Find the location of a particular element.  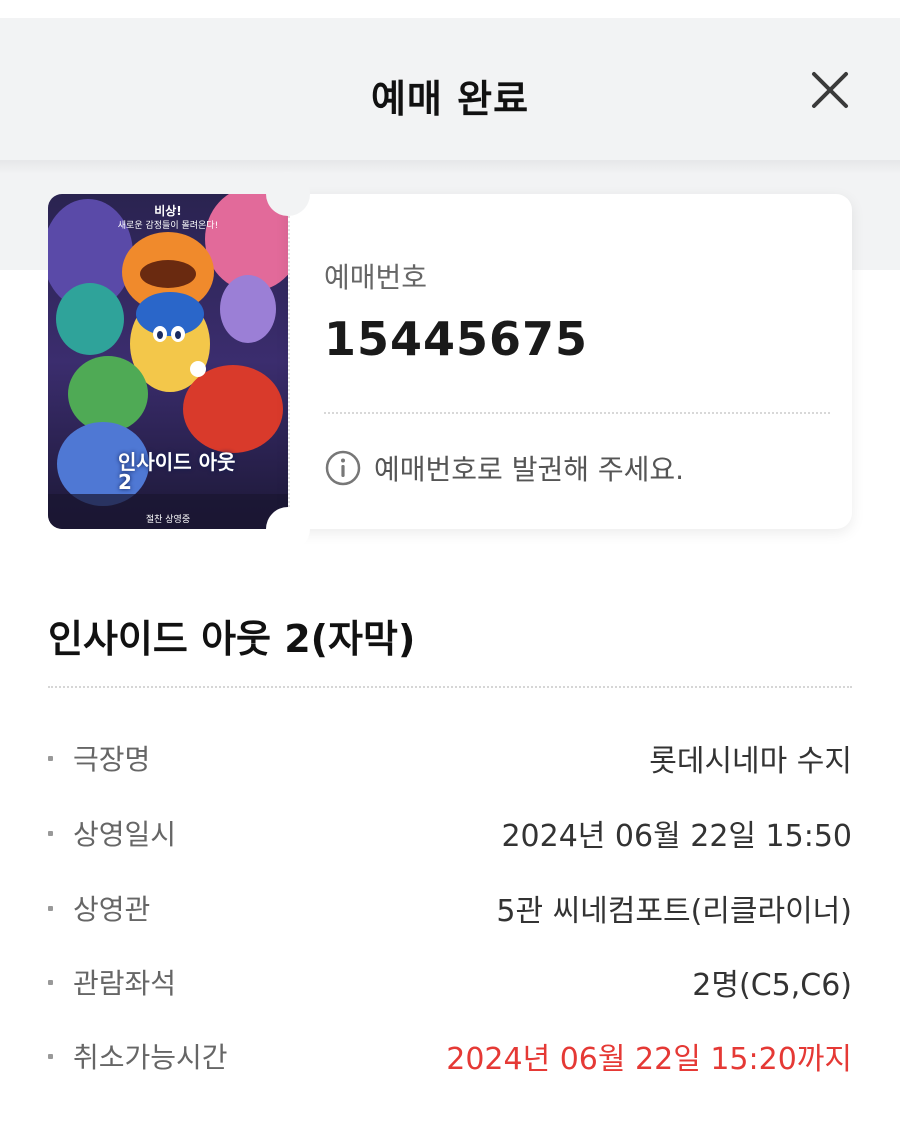

detail-row-seats: 관람좌석 2명(C5,C6) is located at coordinates (450, 982).